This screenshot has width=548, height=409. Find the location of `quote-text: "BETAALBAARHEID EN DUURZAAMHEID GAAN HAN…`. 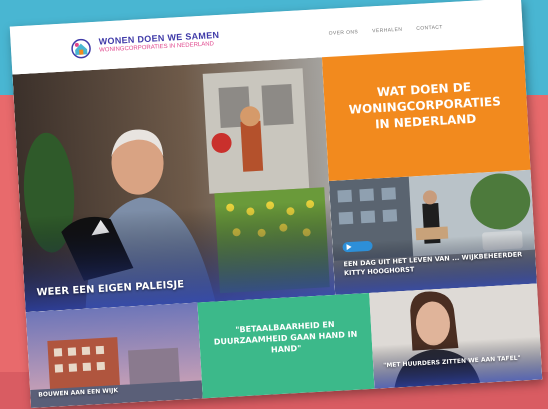

quote-text: "BETAALBAARHEID EN DUURZAAMHEID GAAN HAN… is located at coordinates (285, 337).